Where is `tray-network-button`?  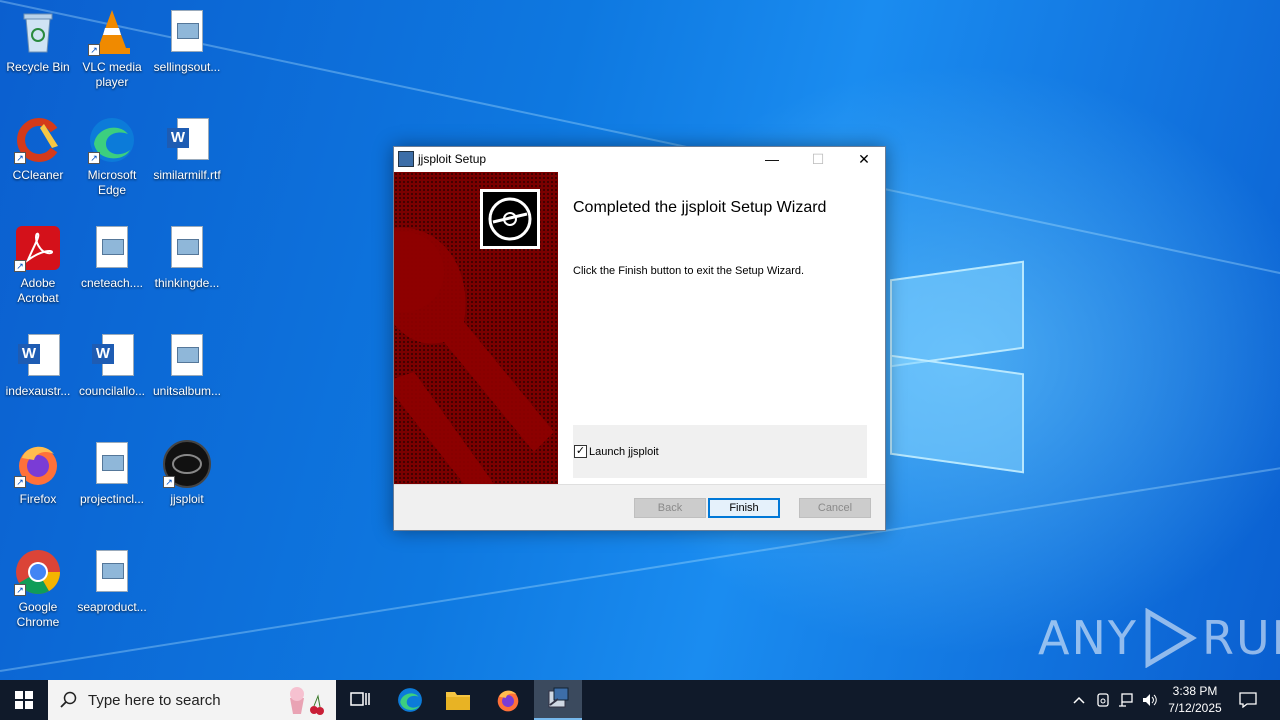
tray-network-button is located at coordinates (1126, 700).